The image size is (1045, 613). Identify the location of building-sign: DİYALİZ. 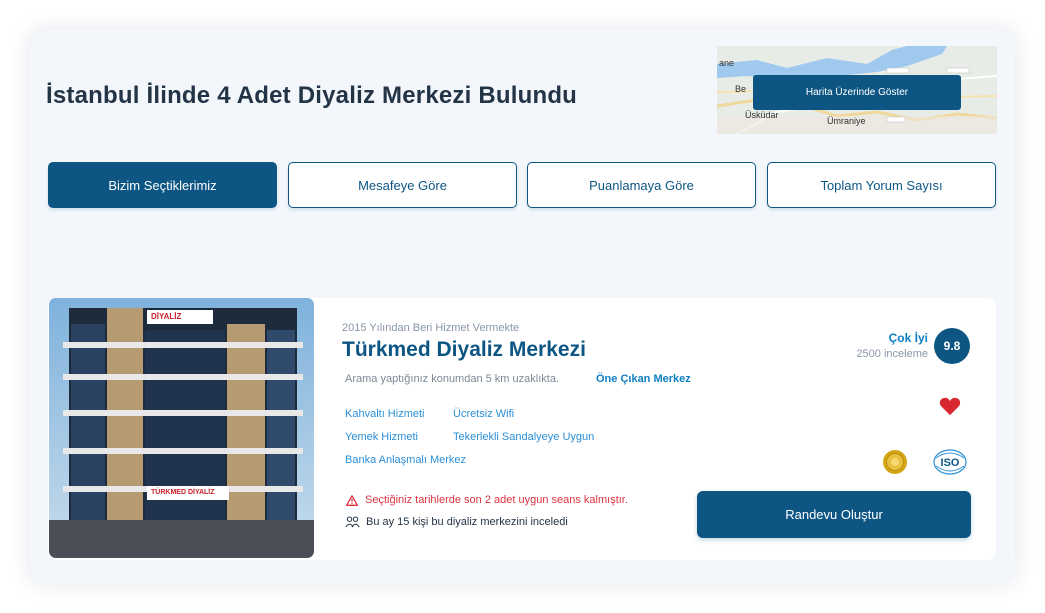
(166, 316).